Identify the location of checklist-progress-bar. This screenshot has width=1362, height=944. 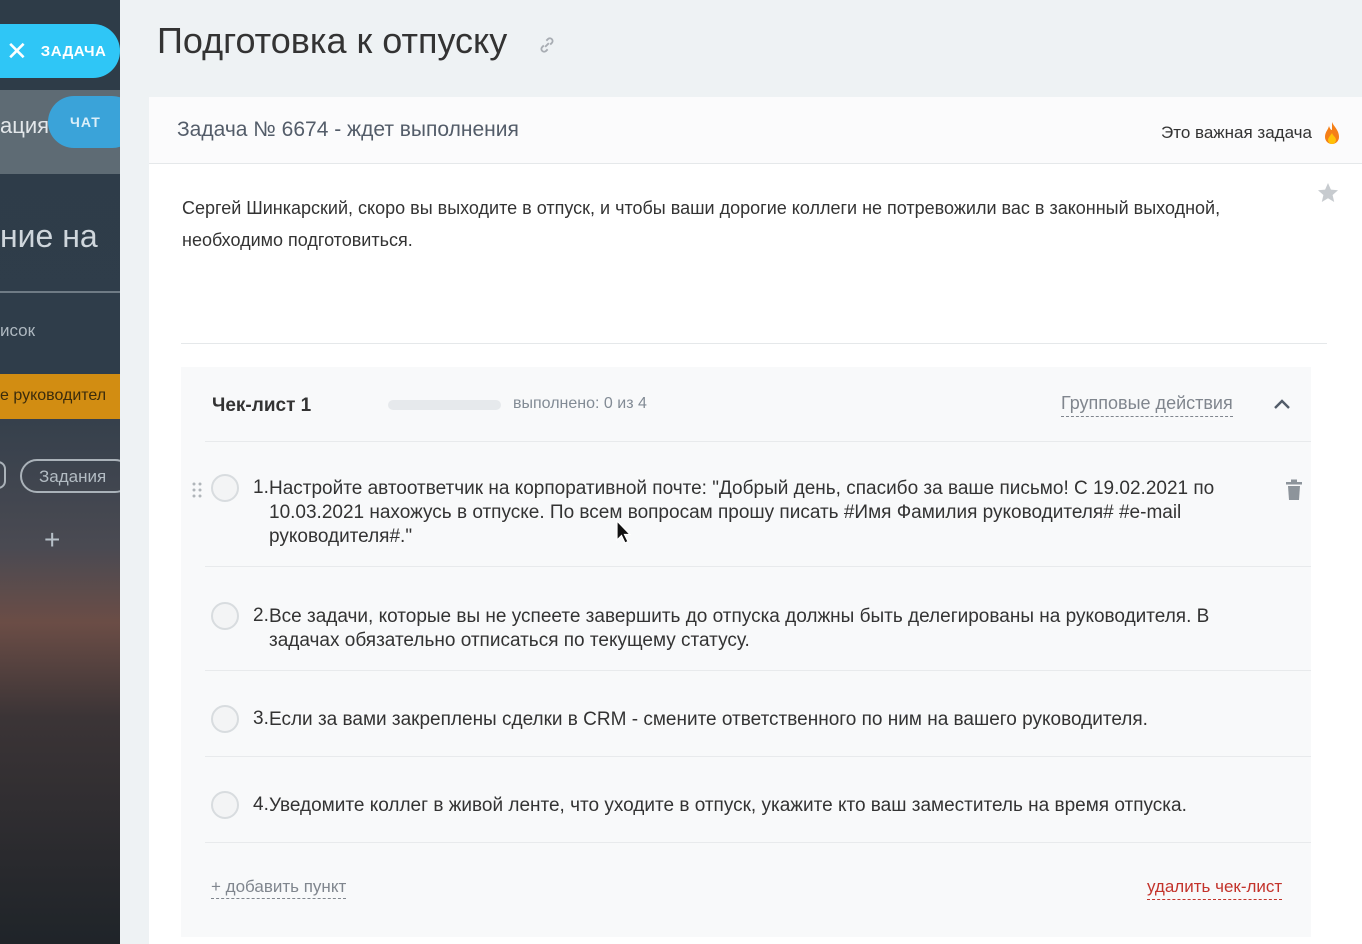
(444, 405).